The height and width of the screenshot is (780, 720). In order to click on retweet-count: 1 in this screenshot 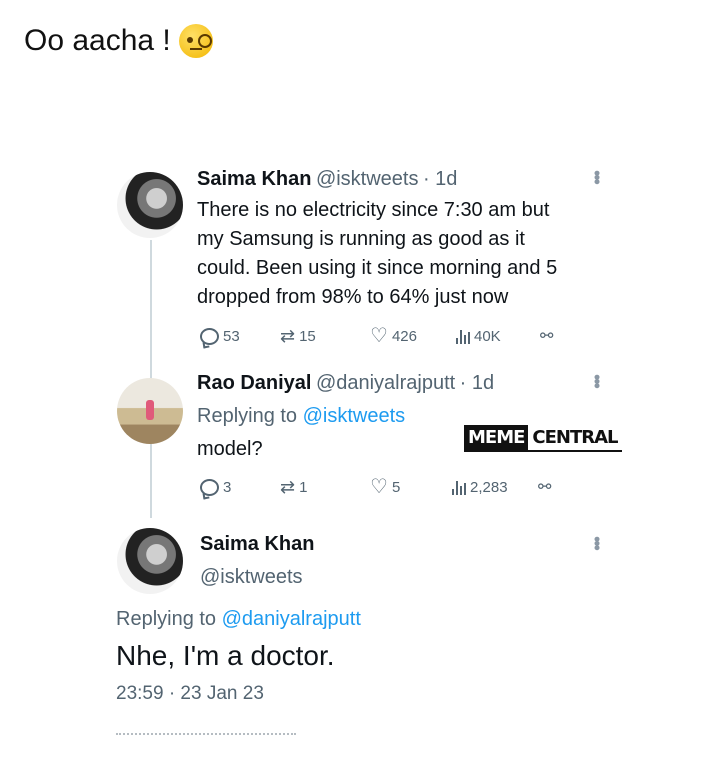, I will do `click(303, 487)`.